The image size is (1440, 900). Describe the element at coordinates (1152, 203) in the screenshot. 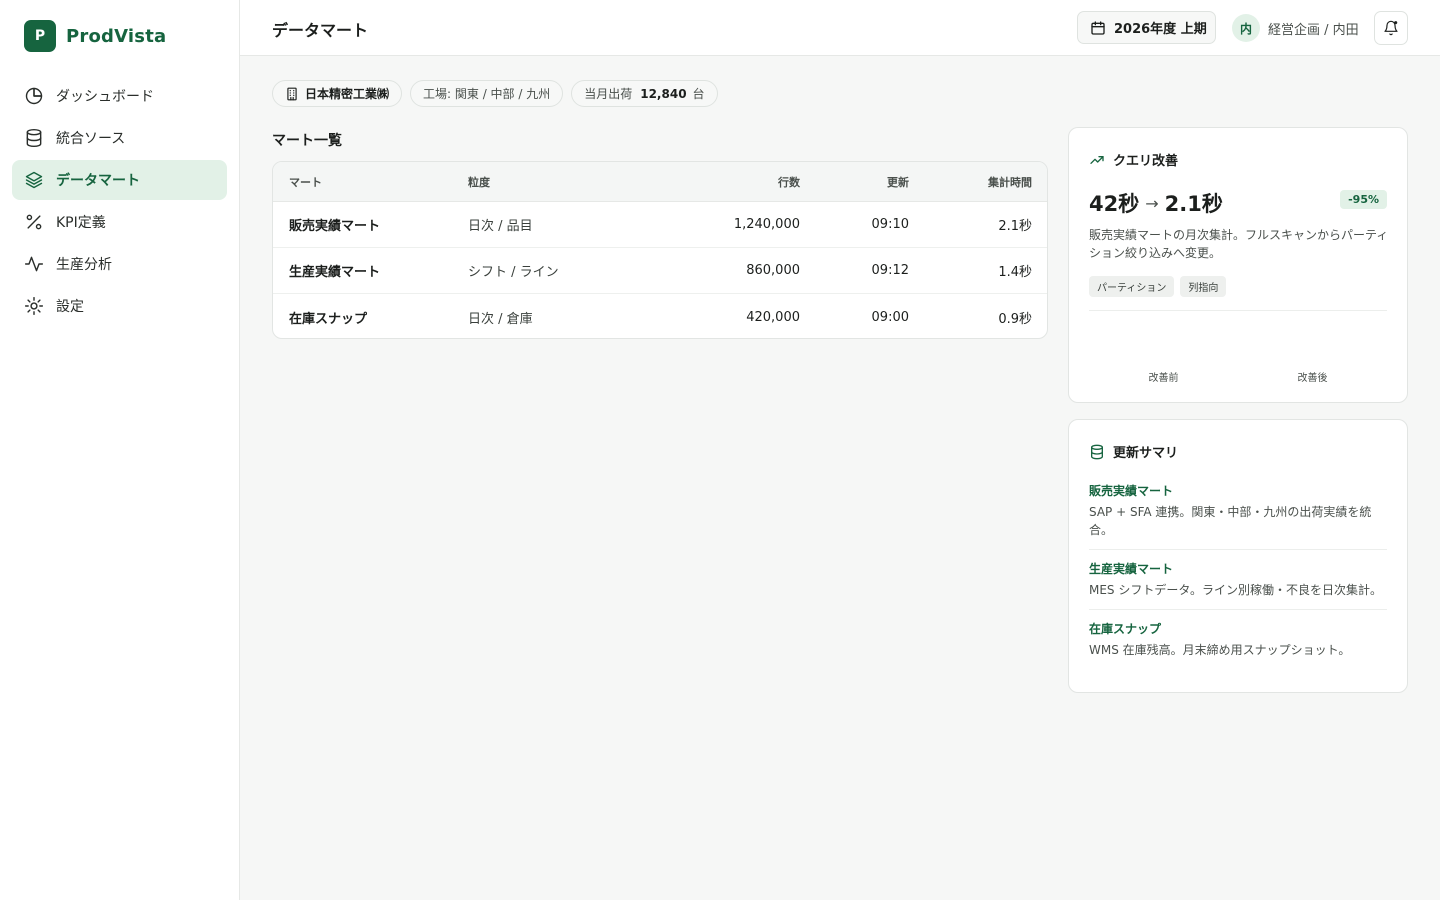

I see `arrow-right-icon: →` at that location.